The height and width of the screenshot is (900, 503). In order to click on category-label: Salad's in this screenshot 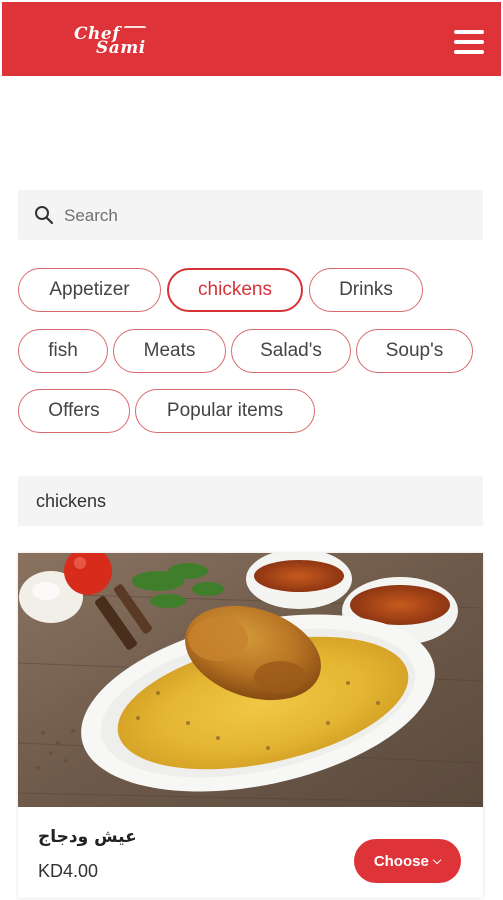, I will do `click(291, 350)`.